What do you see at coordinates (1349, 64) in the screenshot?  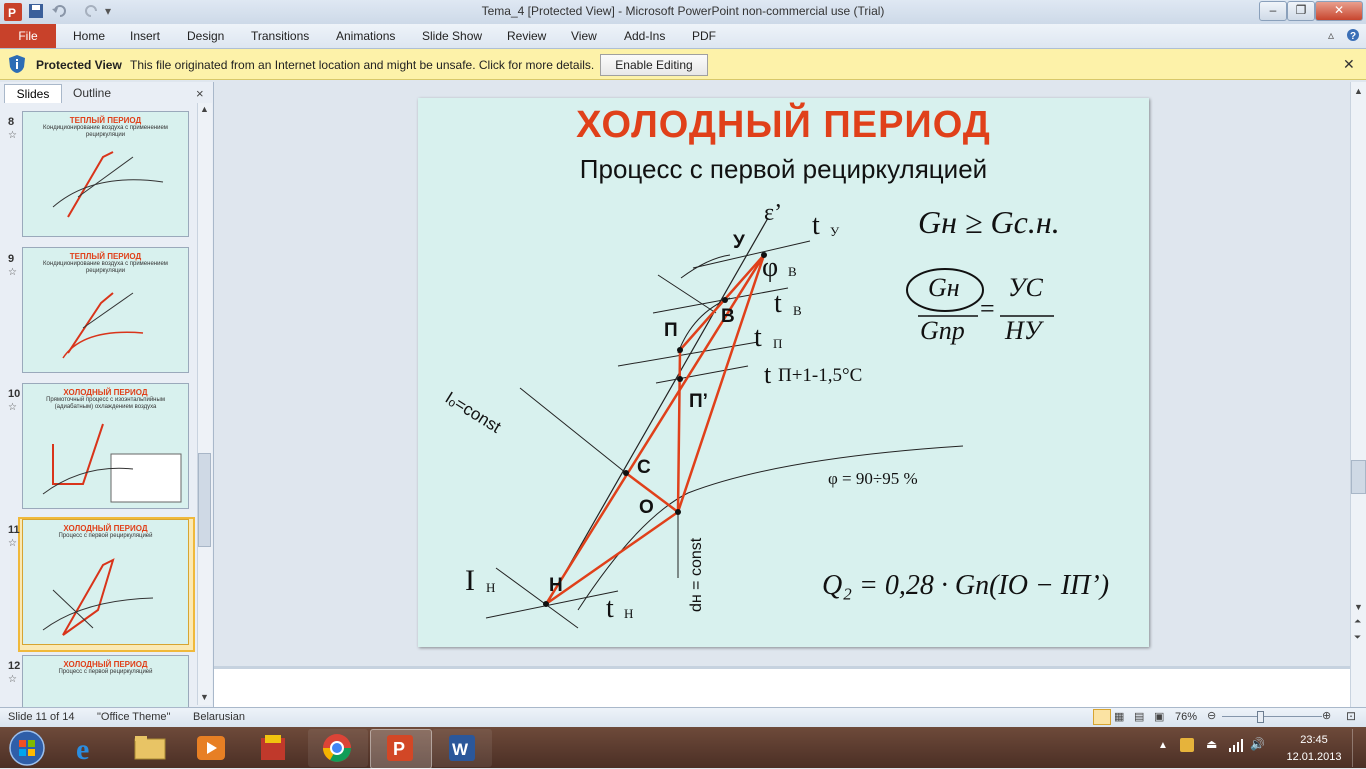 I see `close-icon: ✕` at bounding box center [1349, 64].